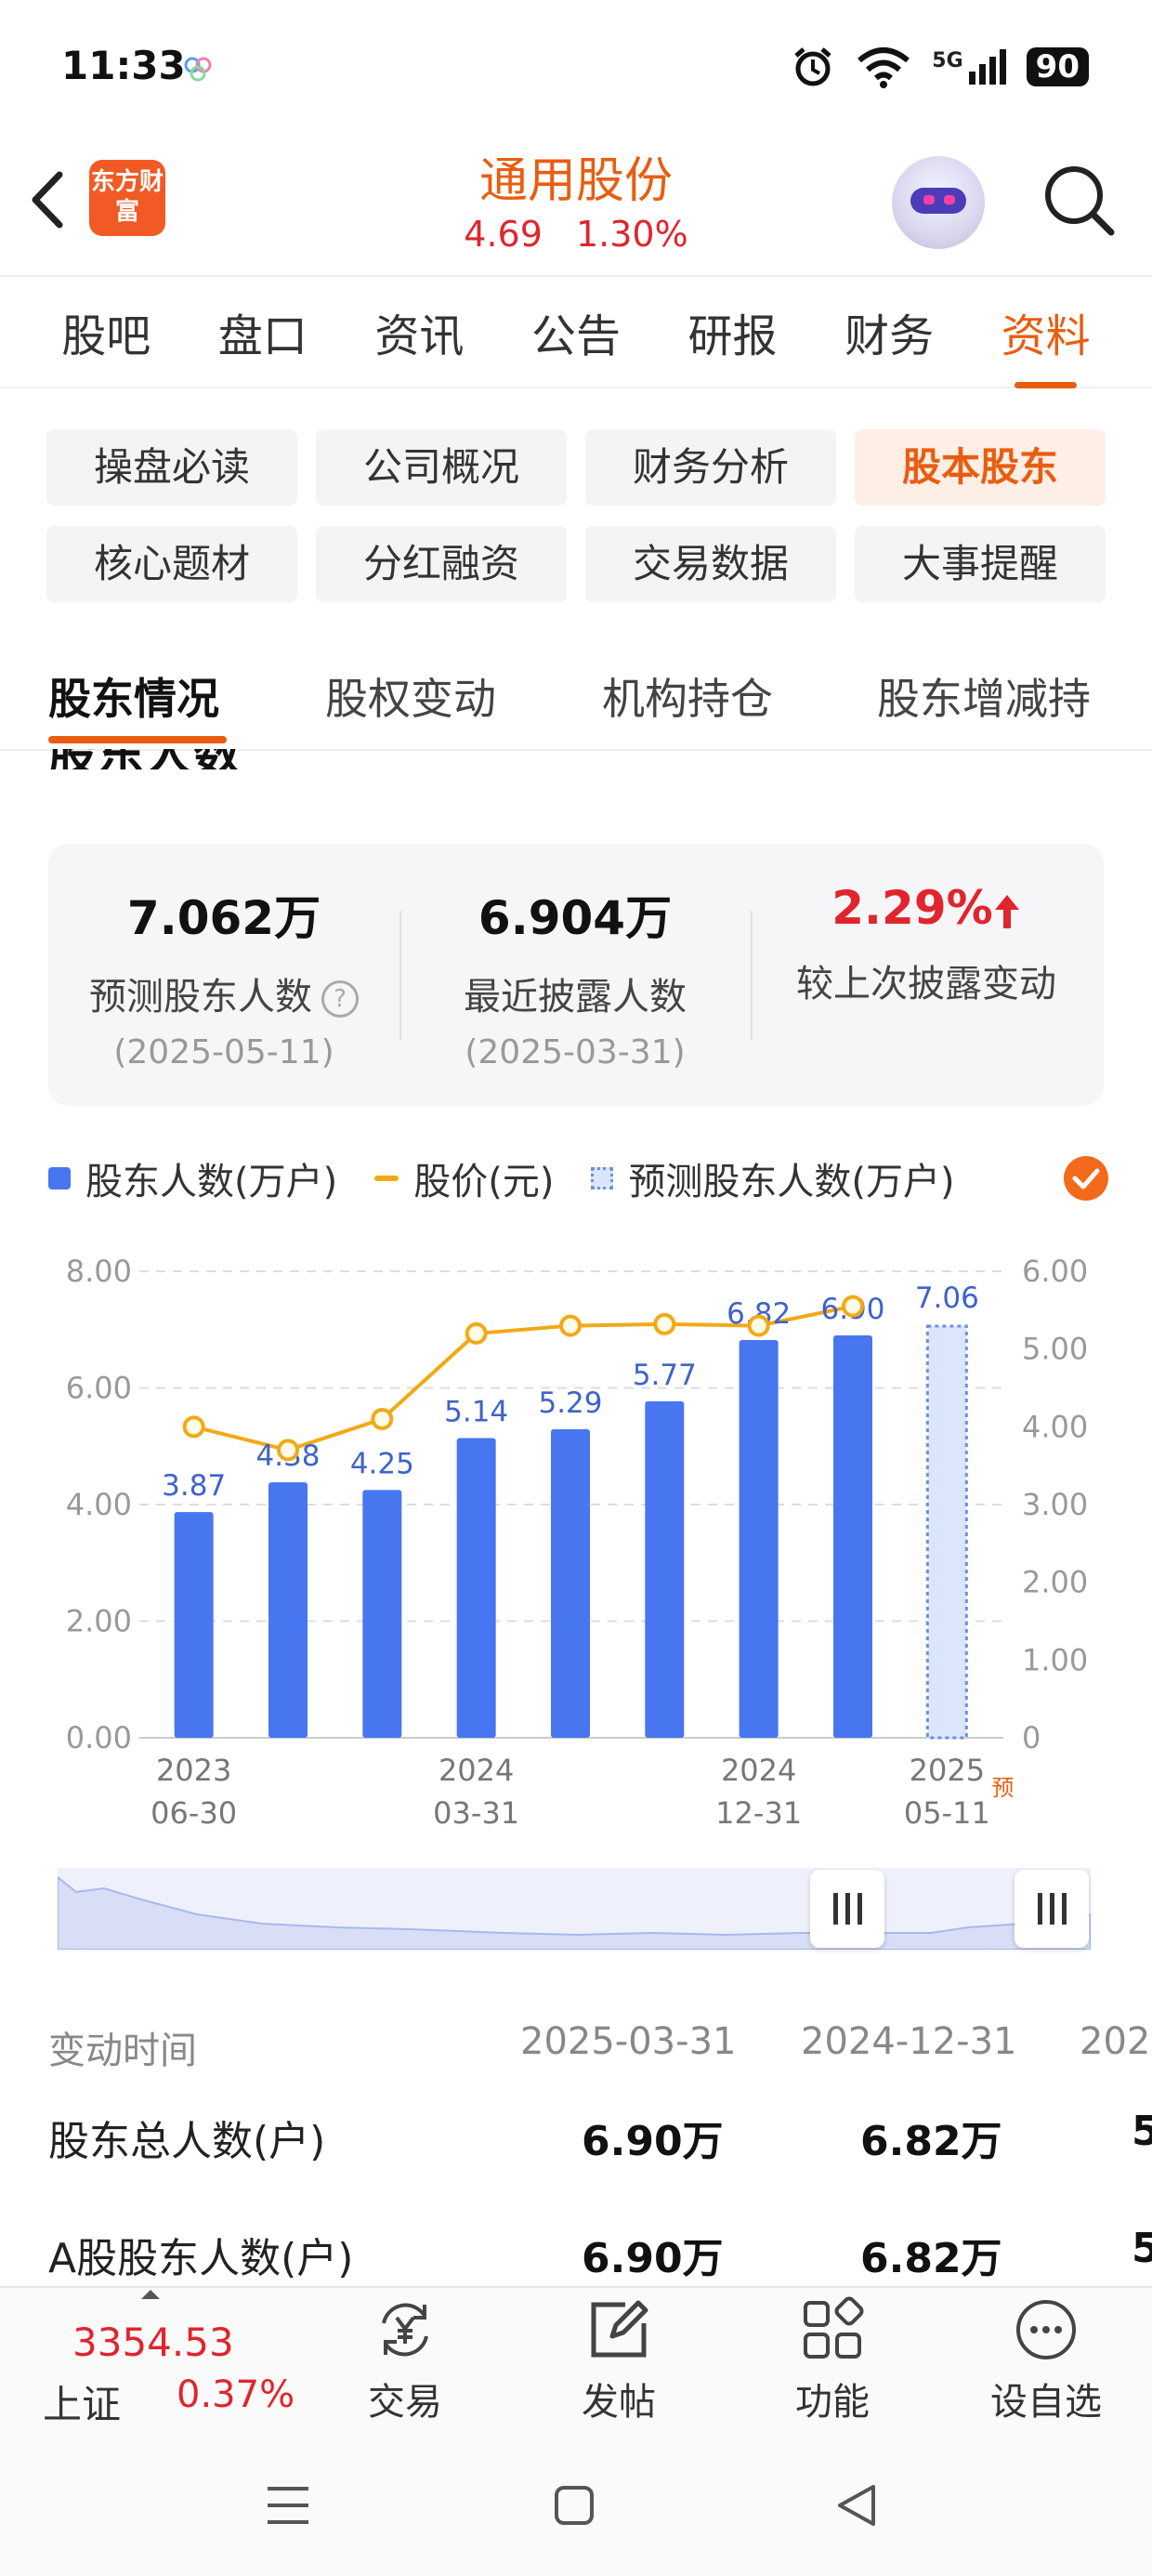 Image resolution: width=1152 pixels, height=2576 pixels. I want to click on index-name: 上证, so click(82, 2401).